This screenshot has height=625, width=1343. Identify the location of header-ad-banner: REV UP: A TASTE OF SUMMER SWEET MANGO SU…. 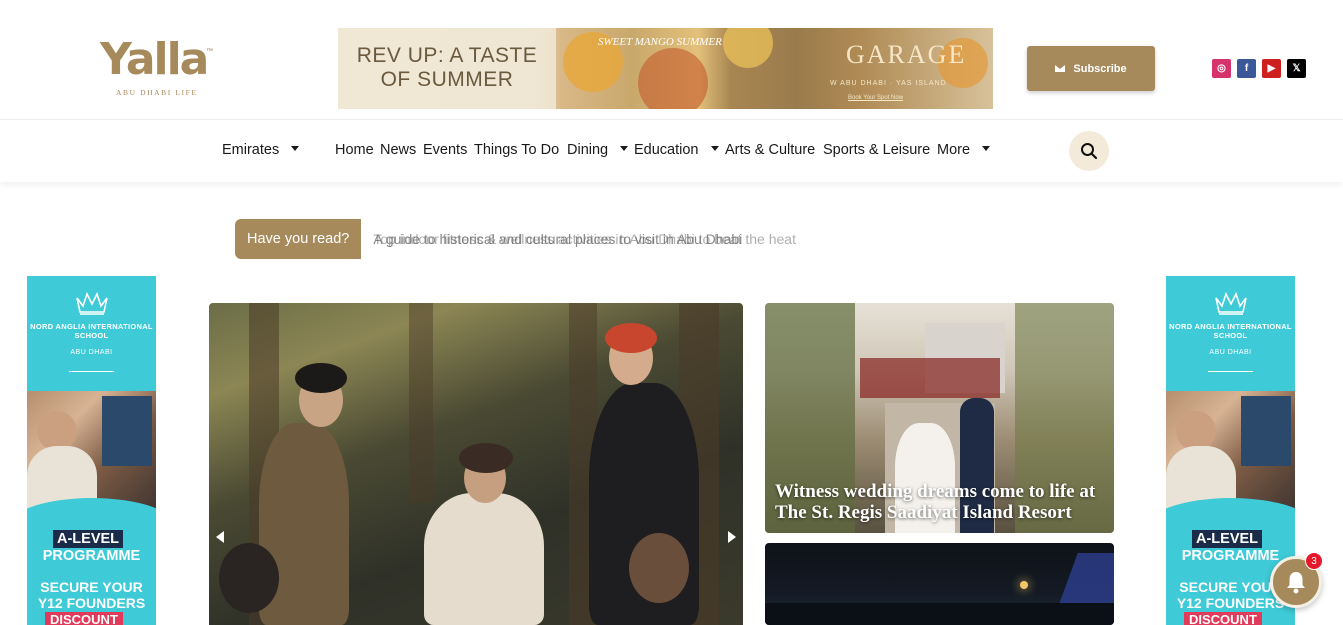
(665, 68).